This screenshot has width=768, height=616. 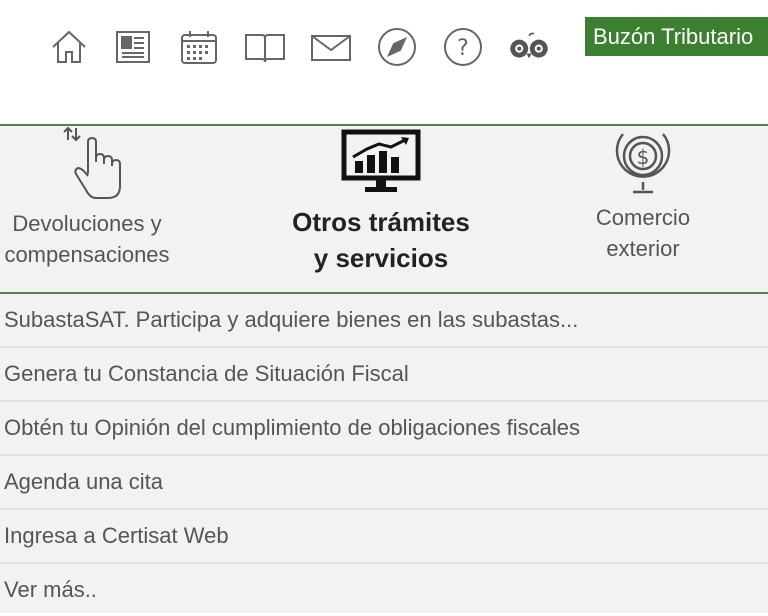 I want to click on help-icon: ?, so click(x=463, y=47).